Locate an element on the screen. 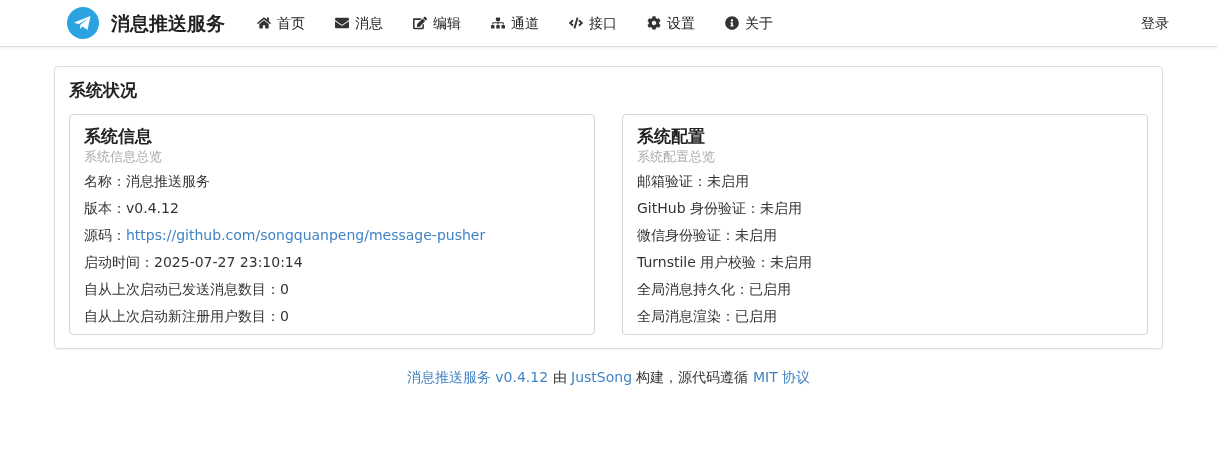  home-icon is located at coordinates (264, 23).